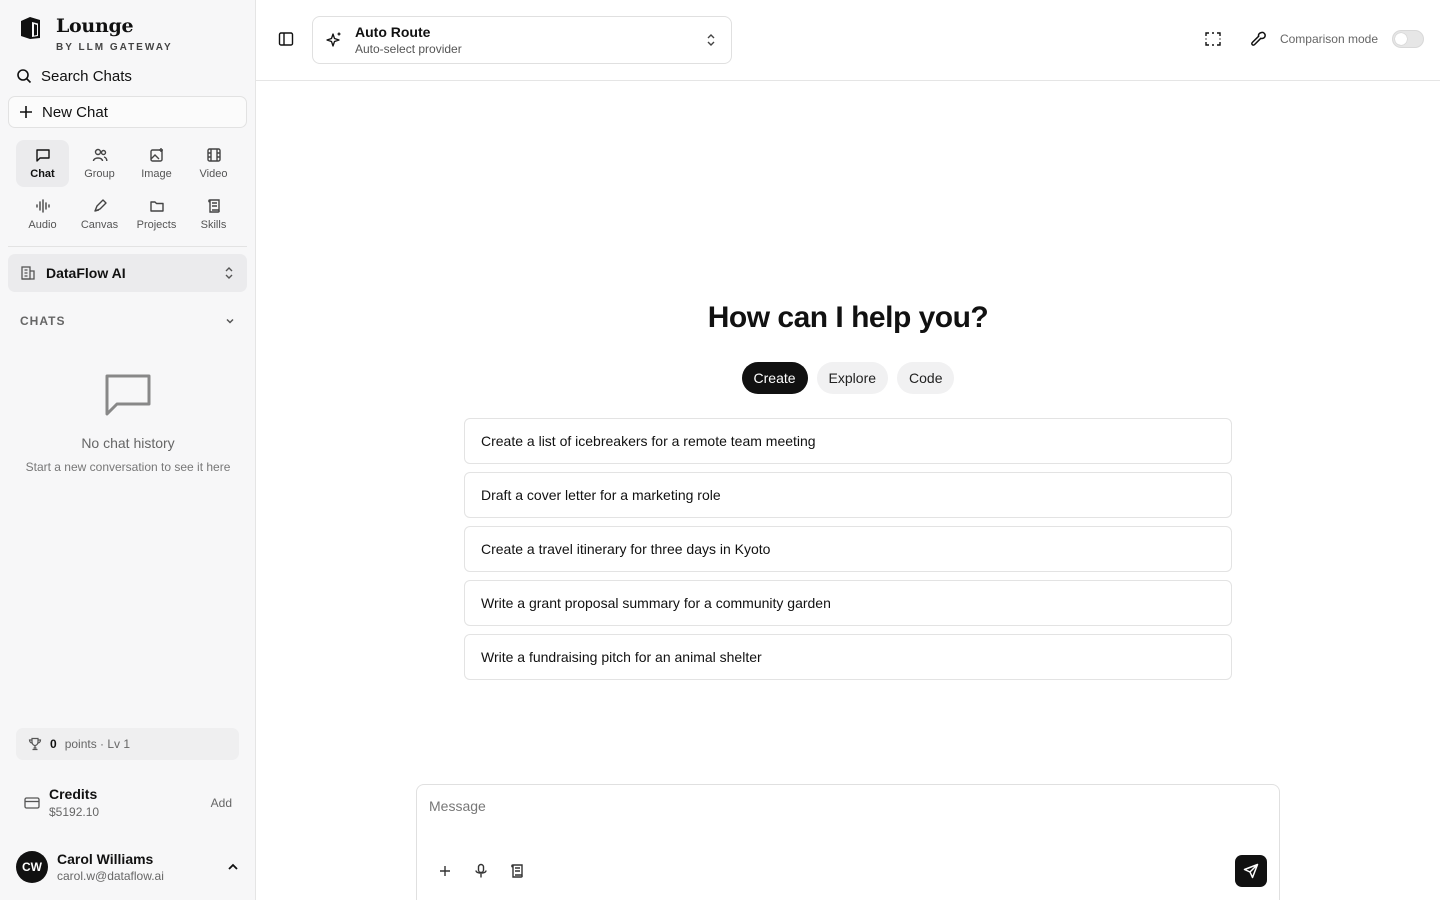  Describe the element at coordinates (221, 803) in the screenshot. I see `add-credits-button: Add` at that location.